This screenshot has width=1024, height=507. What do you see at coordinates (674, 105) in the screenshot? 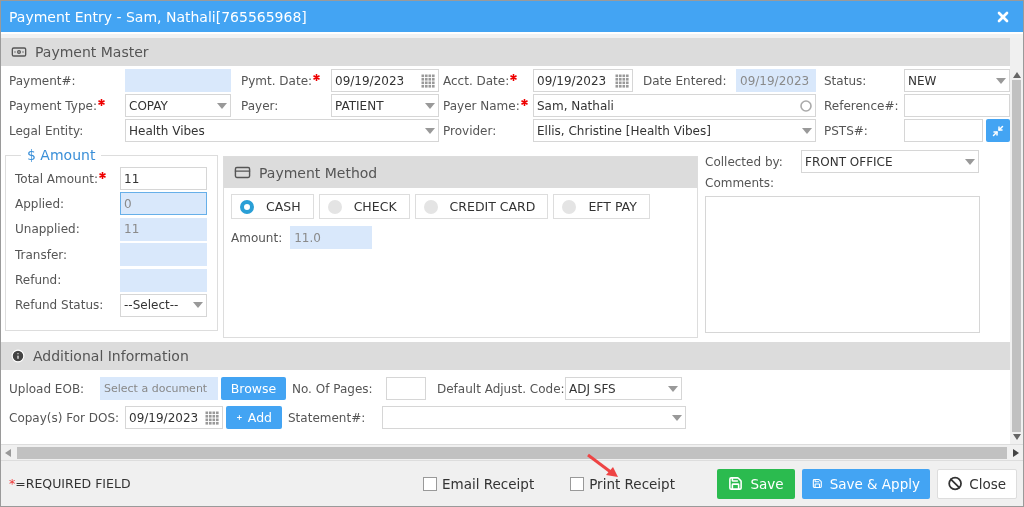
I see `lookup-field: Sam, Nathali` at bounding box center [674, 105].